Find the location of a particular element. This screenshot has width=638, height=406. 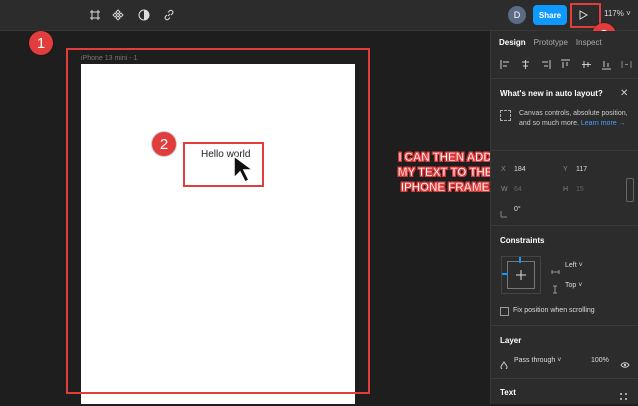

constraints-title: Constraints is located at coordinates (522, 240).